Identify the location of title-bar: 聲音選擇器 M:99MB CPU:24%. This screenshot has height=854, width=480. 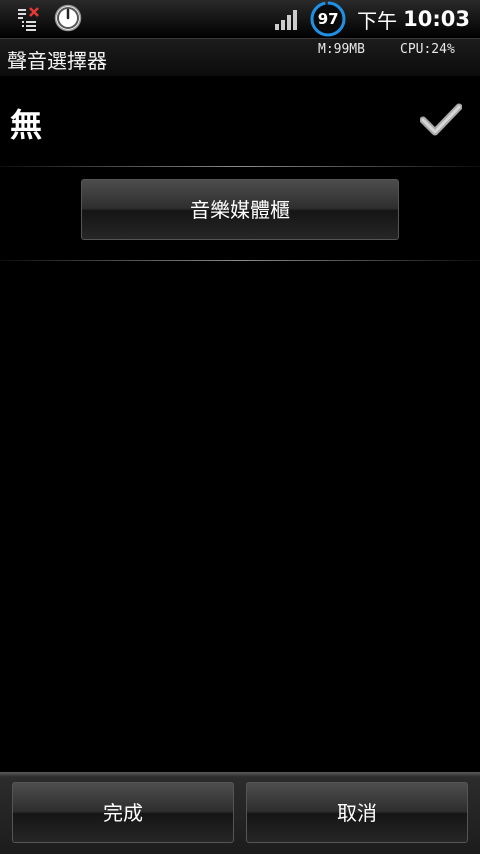
(240, 57).